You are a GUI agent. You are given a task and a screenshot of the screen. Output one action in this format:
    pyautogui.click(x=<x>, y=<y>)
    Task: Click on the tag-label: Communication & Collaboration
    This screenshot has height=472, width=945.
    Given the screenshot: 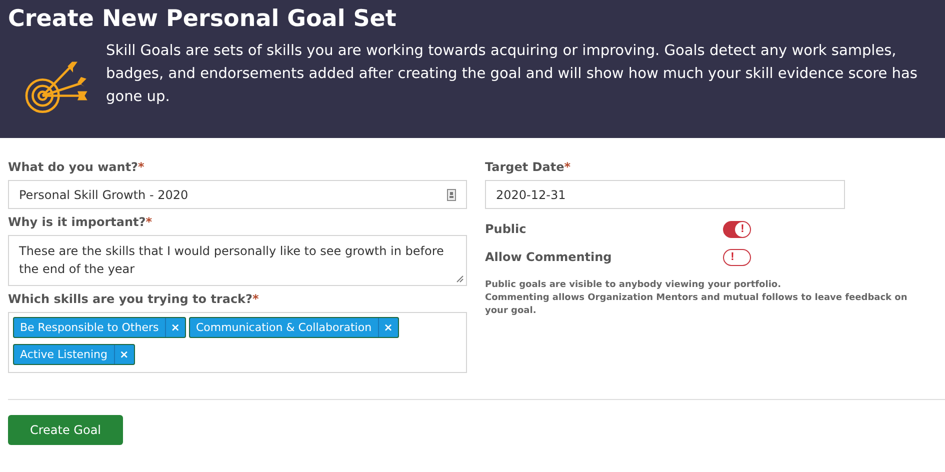 What is the action you would take?
    pyautogui.click(x=283, y=328)
    